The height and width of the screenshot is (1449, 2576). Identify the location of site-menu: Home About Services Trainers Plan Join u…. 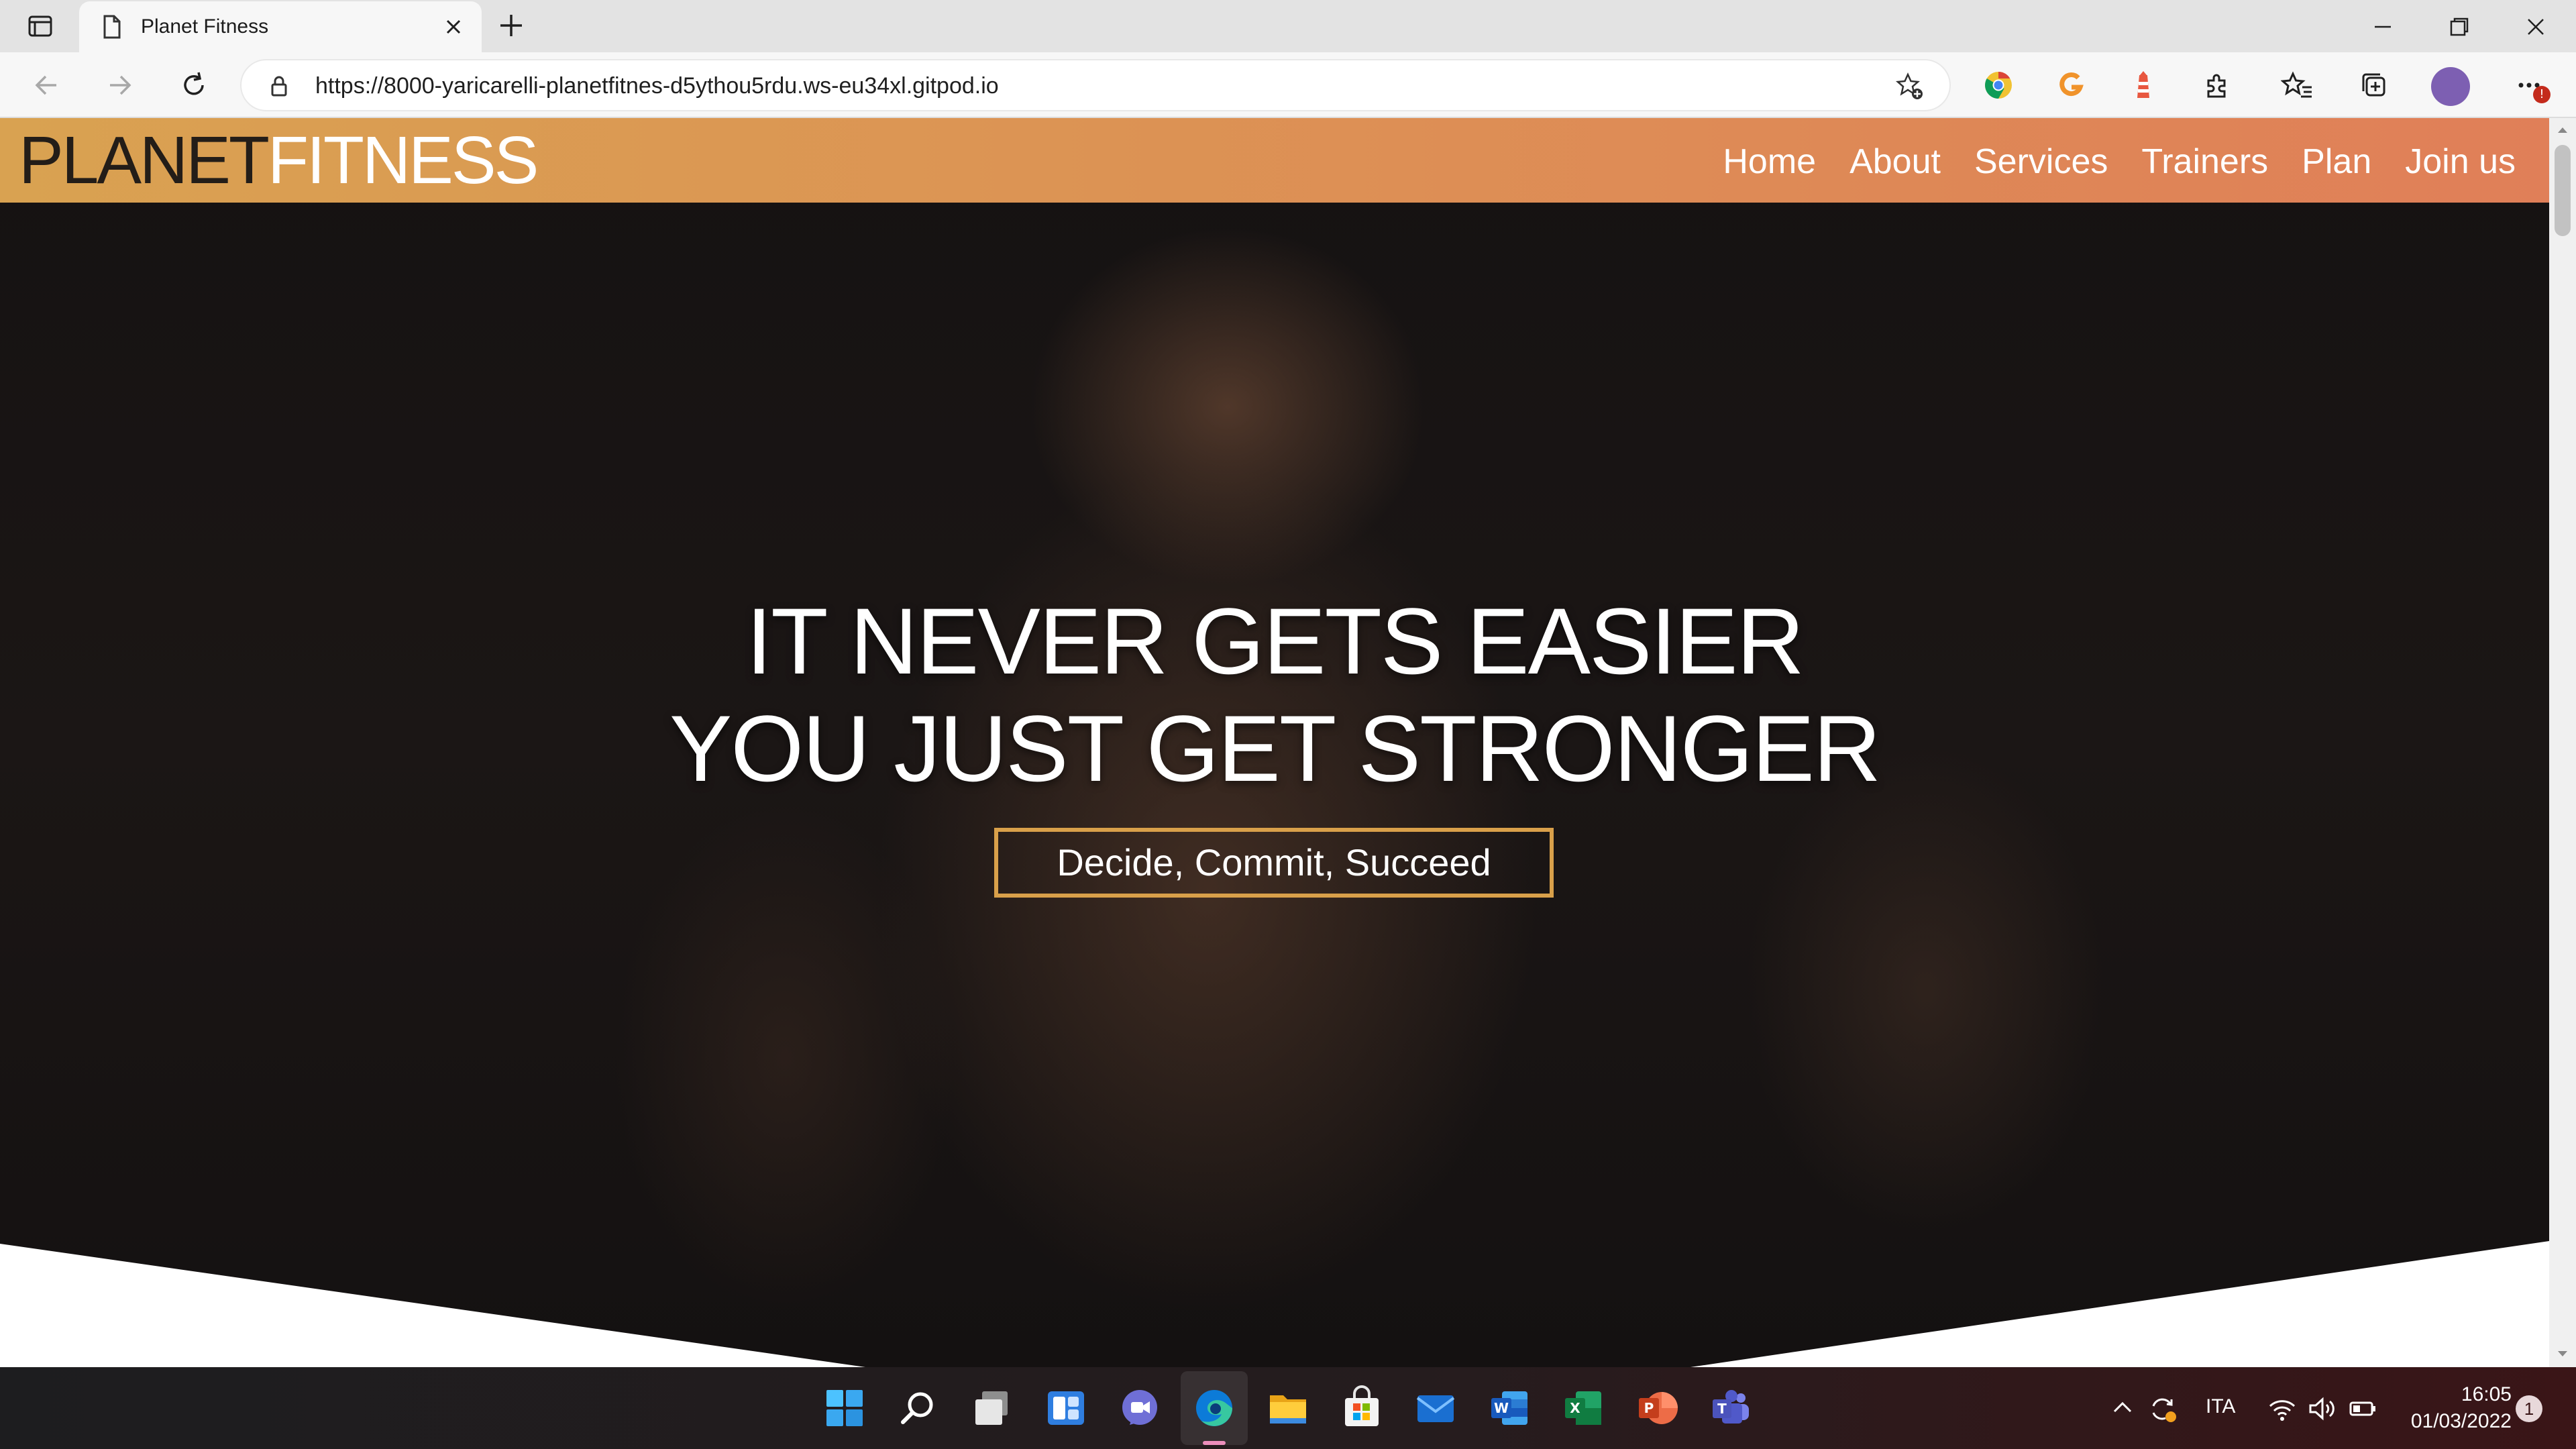
(2119, 161).